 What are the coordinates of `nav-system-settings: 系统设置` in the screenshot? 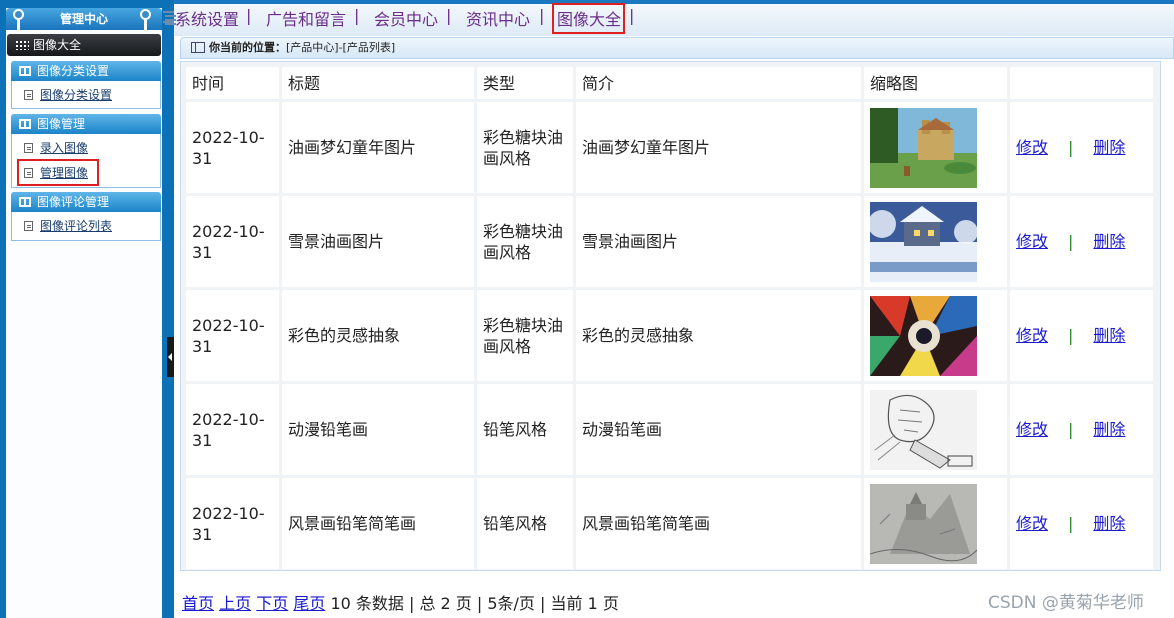 It's located at (207, 18).